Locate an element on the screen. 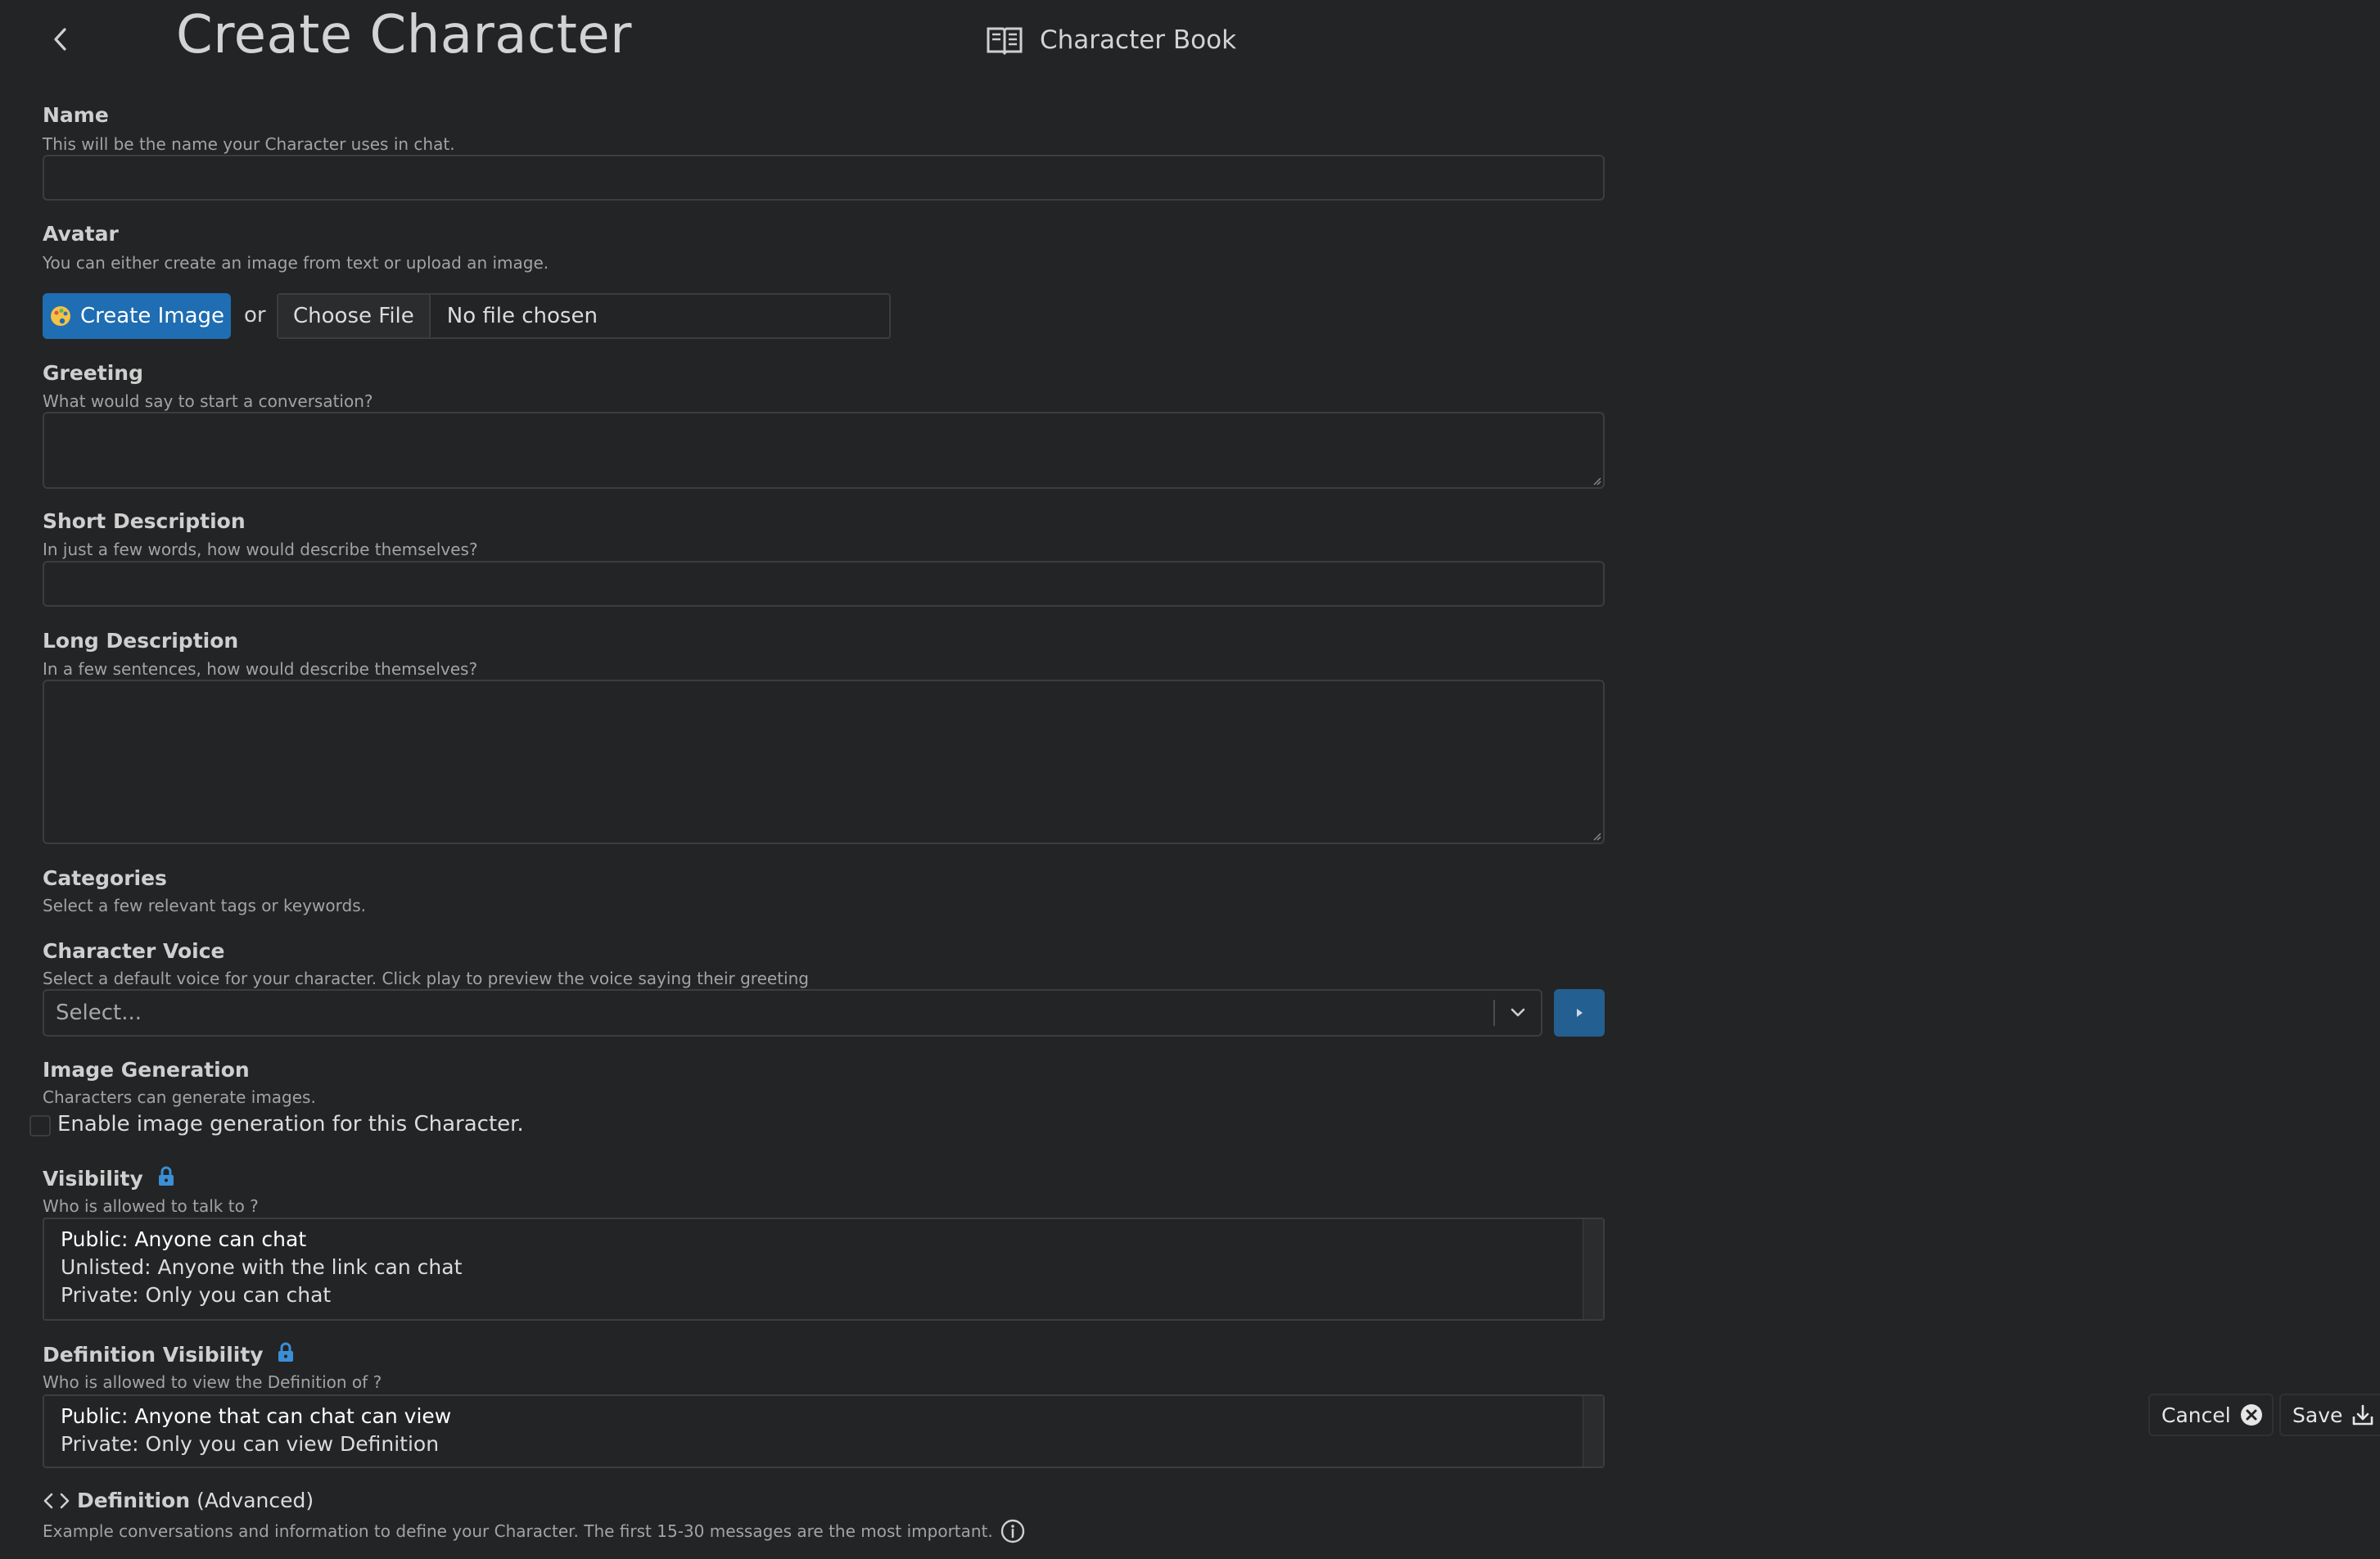  visibility-label-text: Visibility is located at coordinates (93, 1179).